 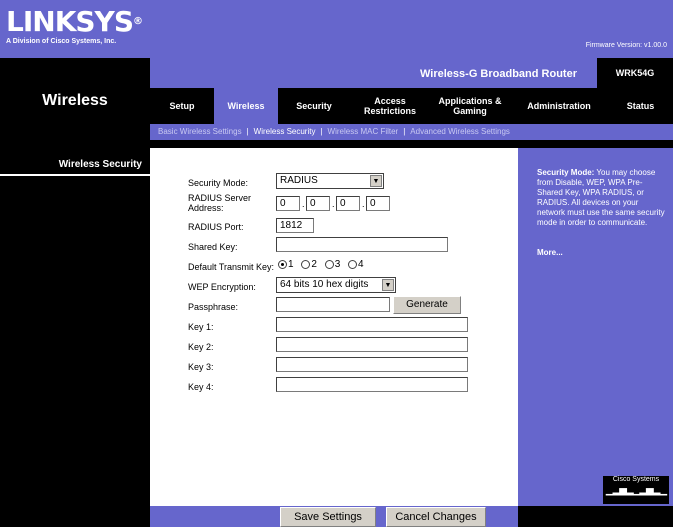 I want to click on transmit-key-radio-group: 1 2 3 4, so click(x=321, y=264).